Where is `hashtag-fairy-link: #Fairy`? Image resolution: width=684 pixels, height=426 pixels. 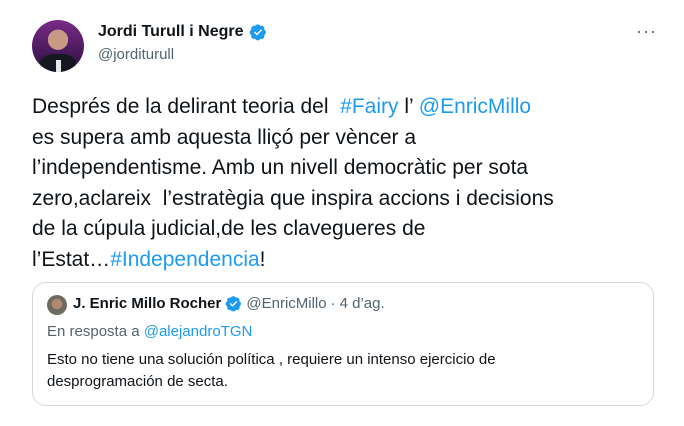 hashtag-fairy-link: #Fairy is located at coordinates (369, 106).